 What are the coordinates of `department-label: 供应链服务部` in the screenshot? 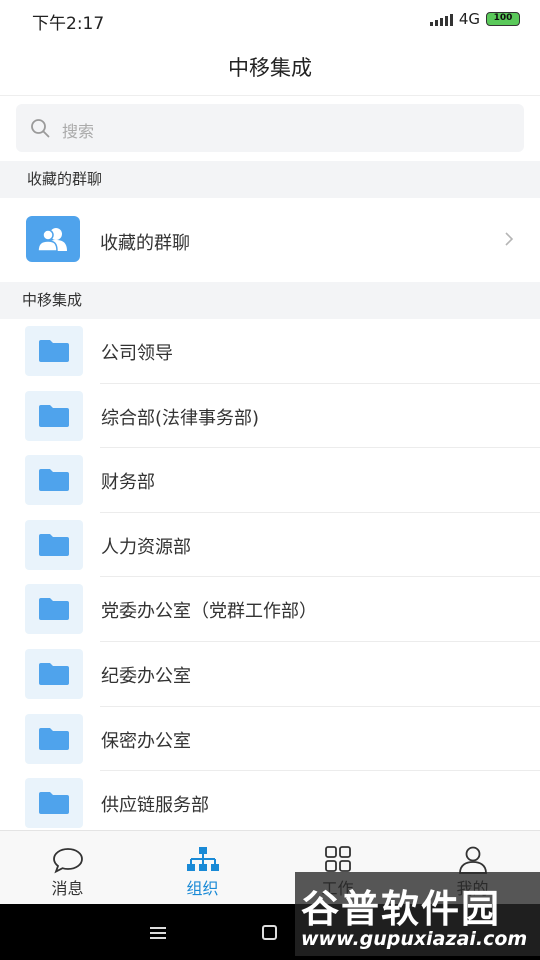 It's located at (155, 806).